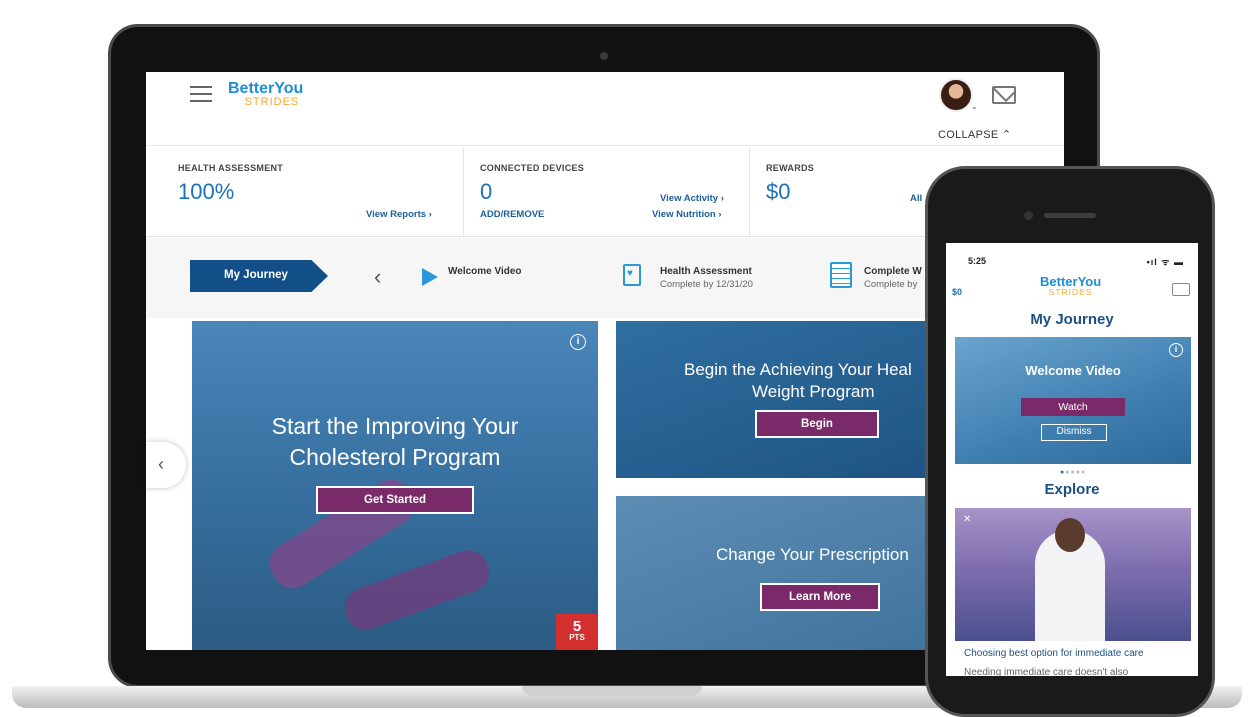 This screenshot has height=717, width=1253. What do you see at coordinates (692, 198) in the screenshot?
I see `view-activity-link: View Activity ›` at bounding box center [692, 198].